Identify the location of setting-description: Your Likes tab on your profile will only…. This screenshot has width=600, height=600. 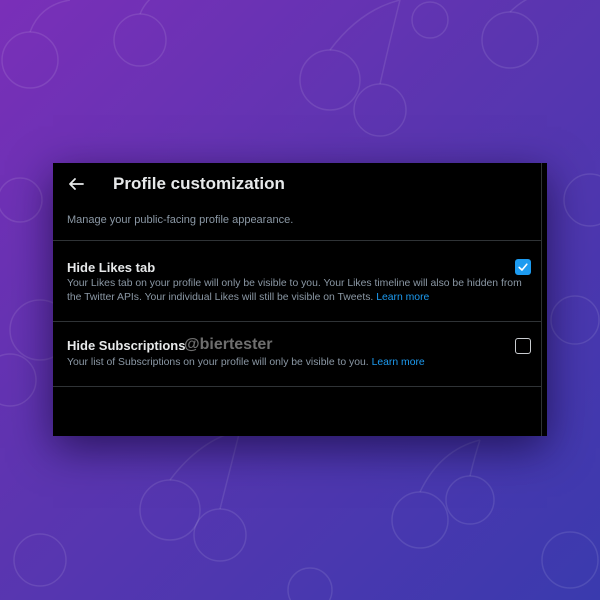
(297, 291).